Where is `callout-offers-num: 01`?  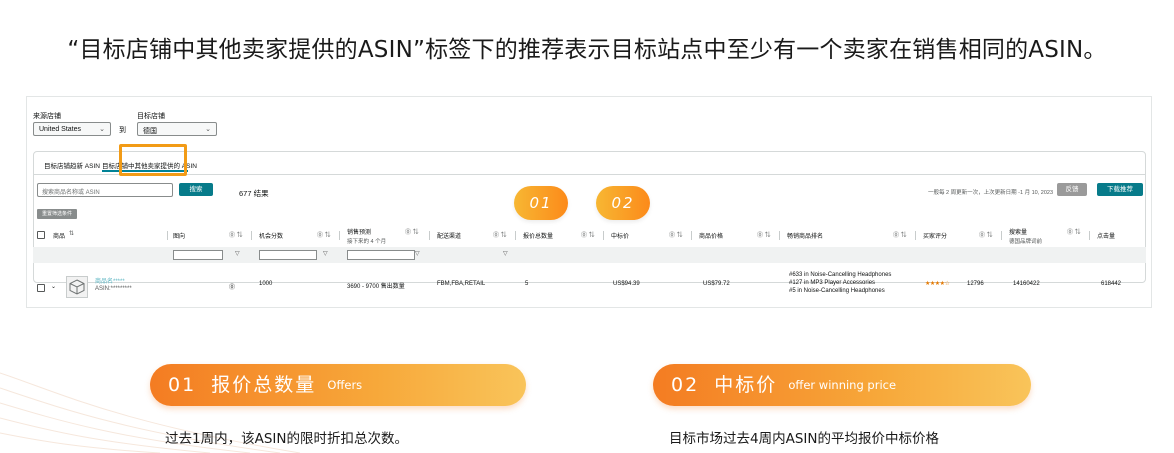 callout-offers-num: 01 is located at coordinates (182, 385).